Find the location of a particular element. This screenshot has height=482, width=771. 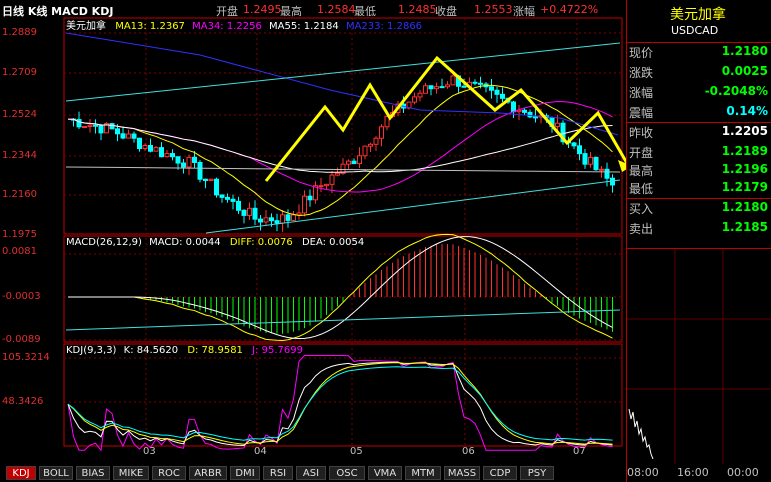

month-label-03: 03 is located at coordinates (149, 451).